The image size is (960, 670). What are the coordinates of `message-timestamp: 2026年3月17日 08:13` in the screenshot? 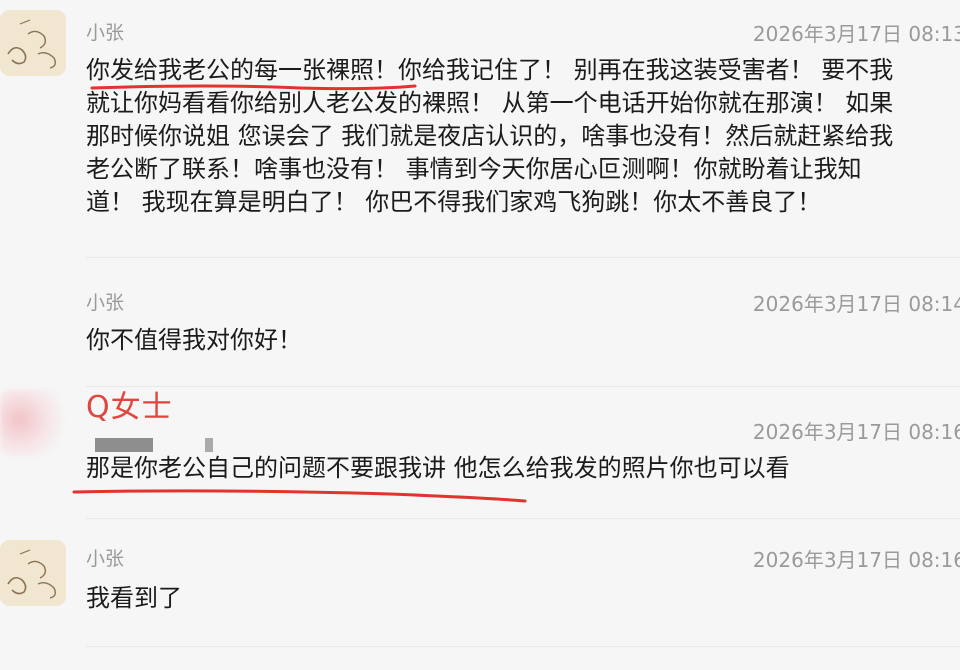 It's located at (856, 34).